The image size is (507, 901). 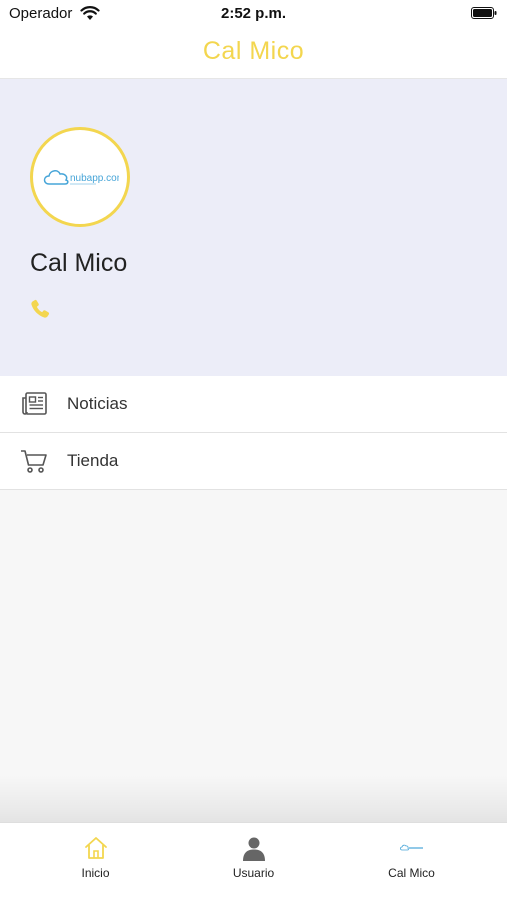 I want to click on tab-inicio: Inicio, so click(x=95, y=862).